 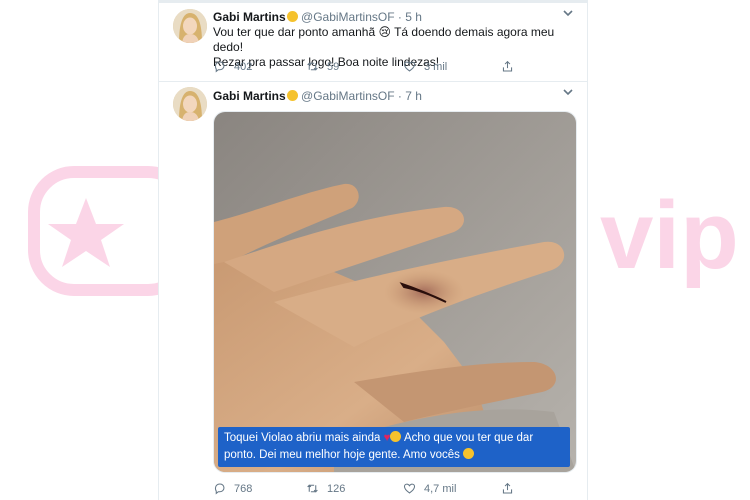 I want to click on face-emoji, so click(x=469, y=453).